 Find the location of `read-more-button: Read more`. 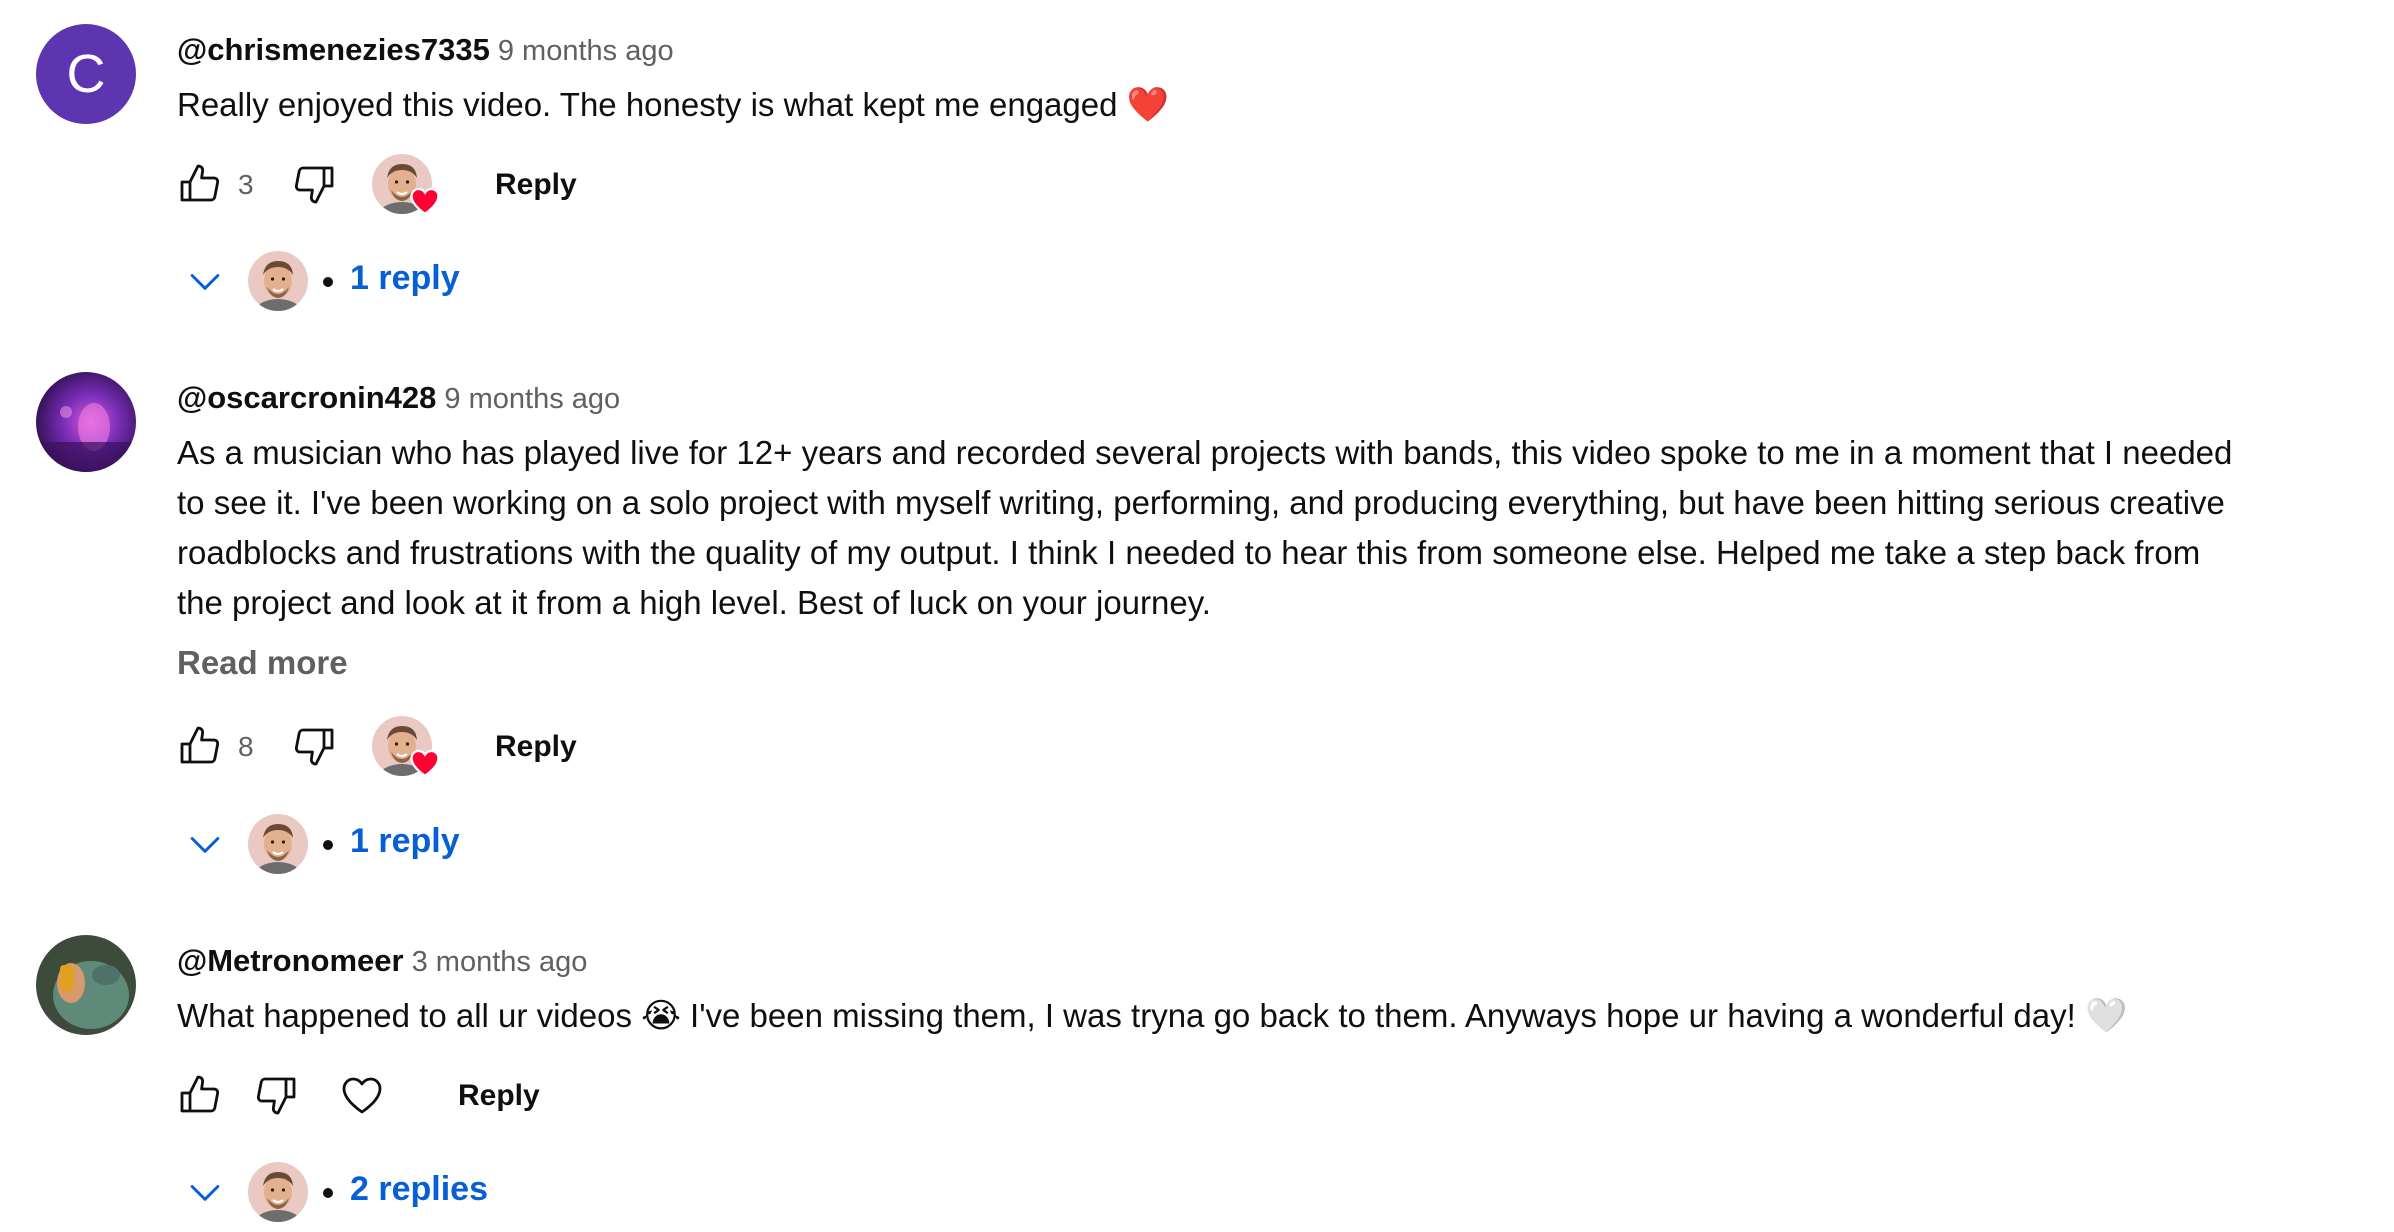

read-more-button: Read more is located at coordinates (262, 663).